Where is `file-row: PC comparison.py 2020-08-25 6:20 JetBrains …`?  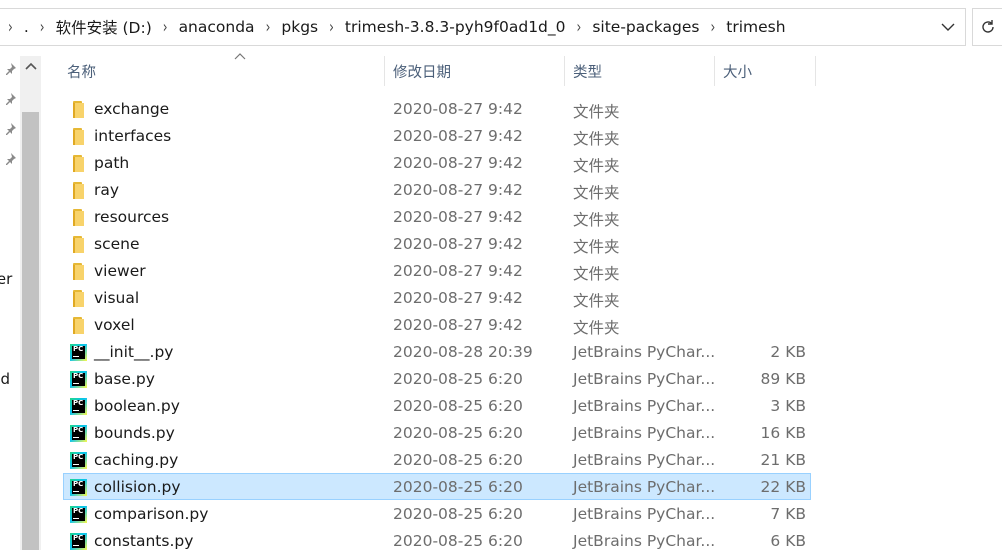
file-row: PC comparison.py 2020-08-25 6:20 JetBrains … is located at coordinates (437, 513).